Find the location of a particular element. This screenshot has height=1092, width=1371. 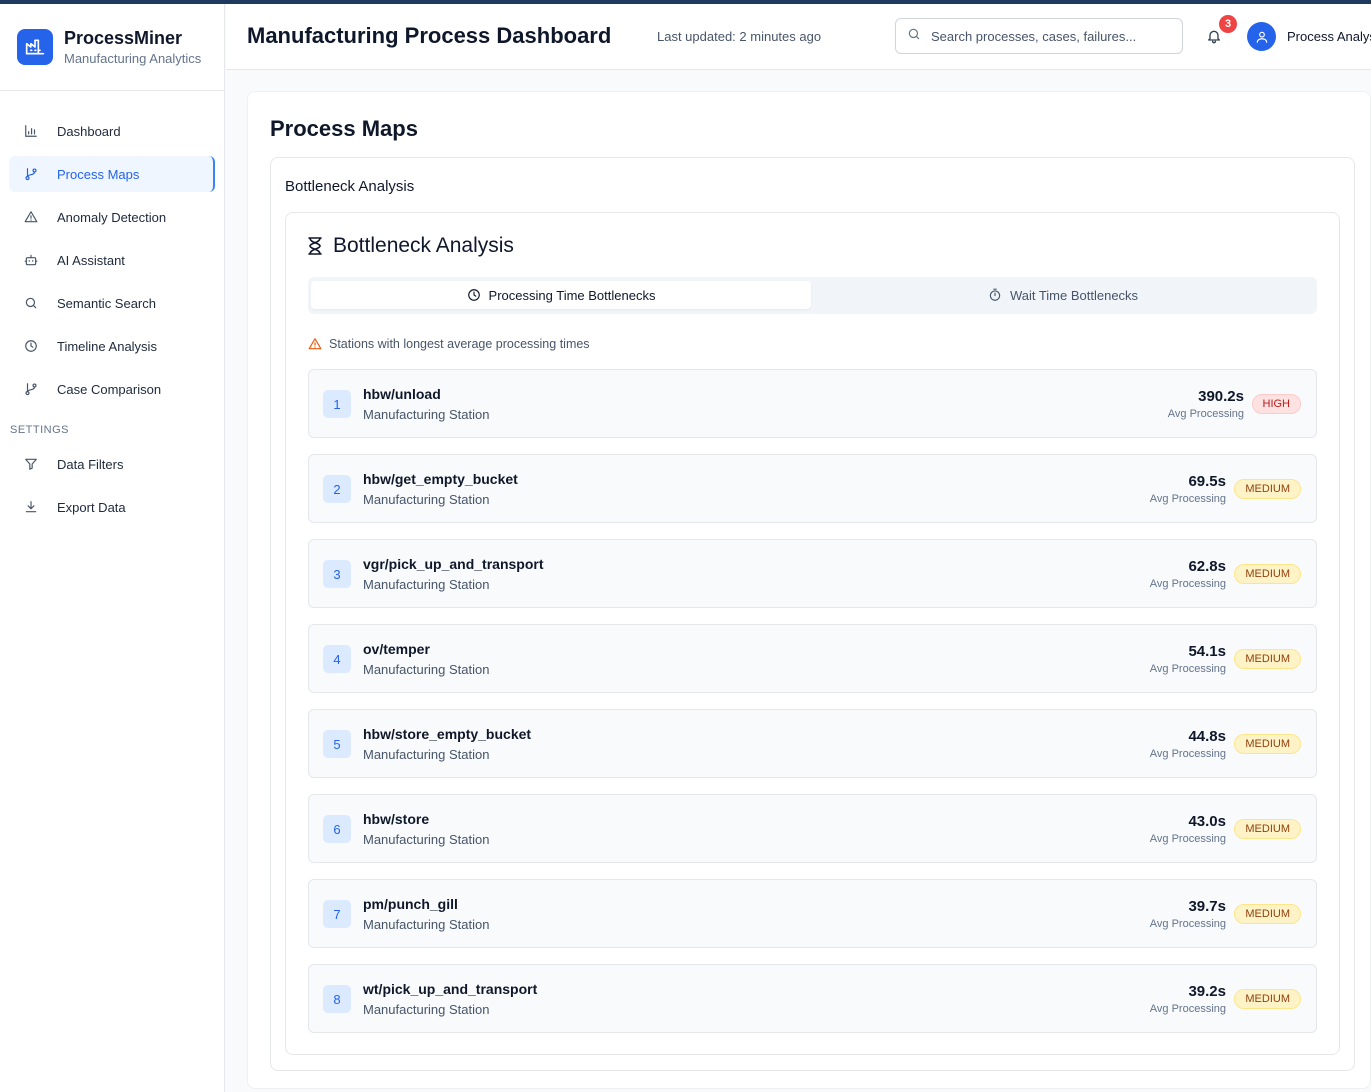

metric-value: 43.0s is located at coordinates (1207, 821).